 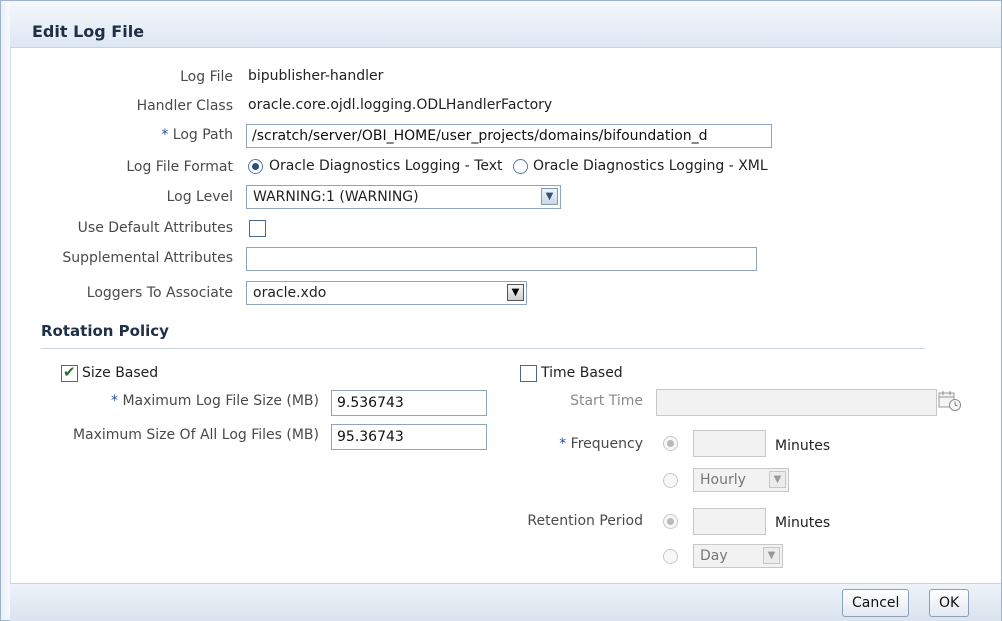 I want to click on start-time-input, so click(x=796, y=402).